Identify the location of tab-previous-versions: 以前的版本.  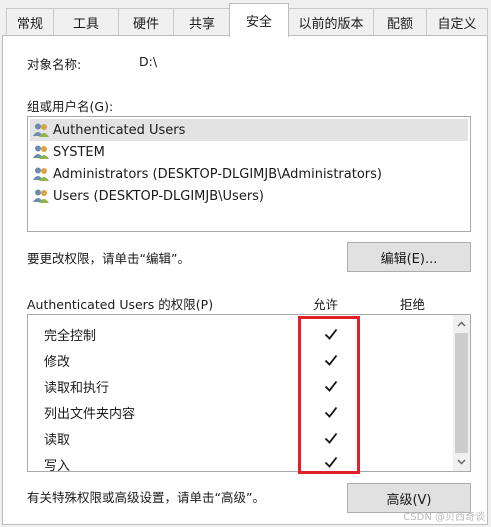
(331, 21).